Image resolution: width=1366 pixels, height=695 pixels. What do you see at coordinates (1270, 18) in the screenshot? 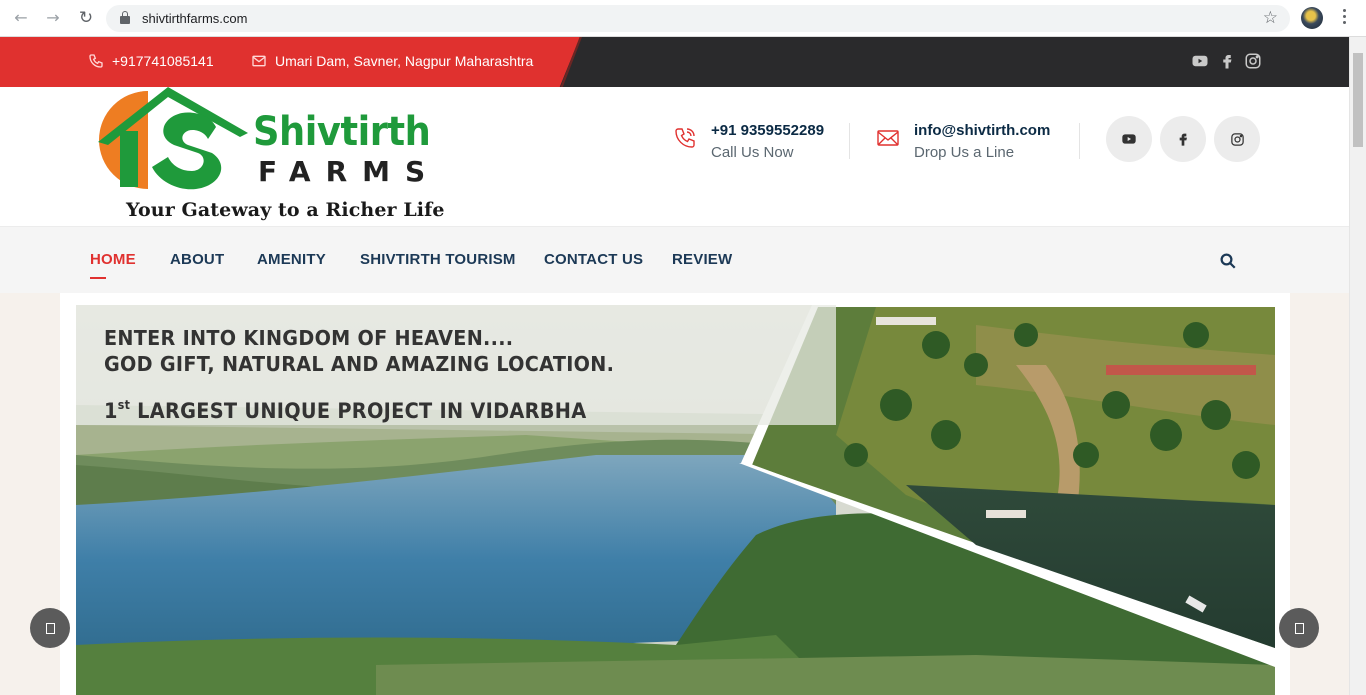
I see `star-icon: ☆` at bounding box center [1270, 18].